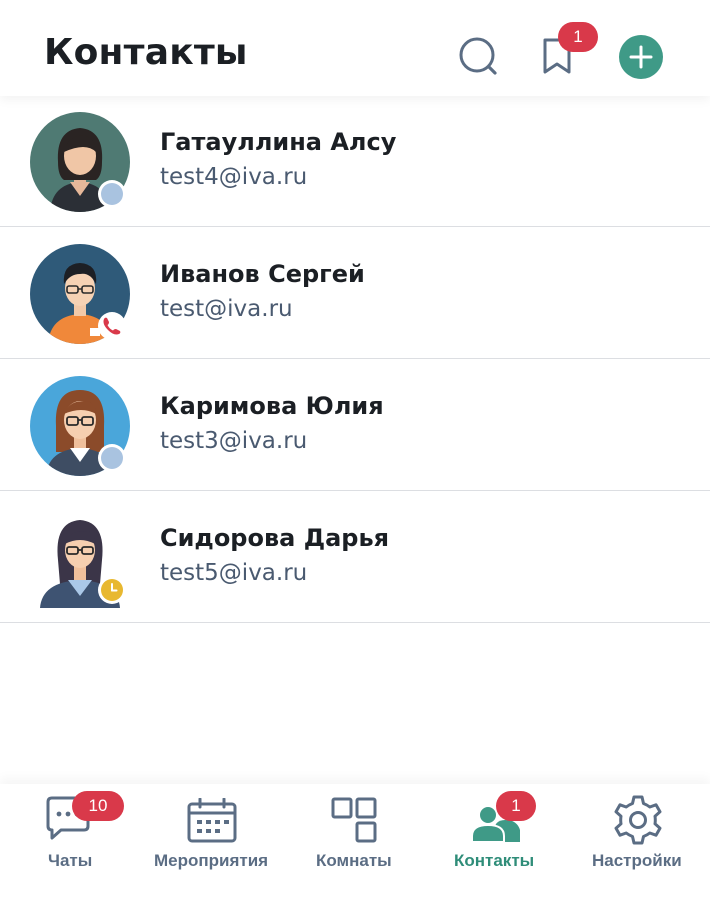 This screenshot has height=900, width=710. What do you see at coordinates (498, 842) in the screenshot?
I see `tab-contacts: 1 Контакты` at bounding box center [498, 842].